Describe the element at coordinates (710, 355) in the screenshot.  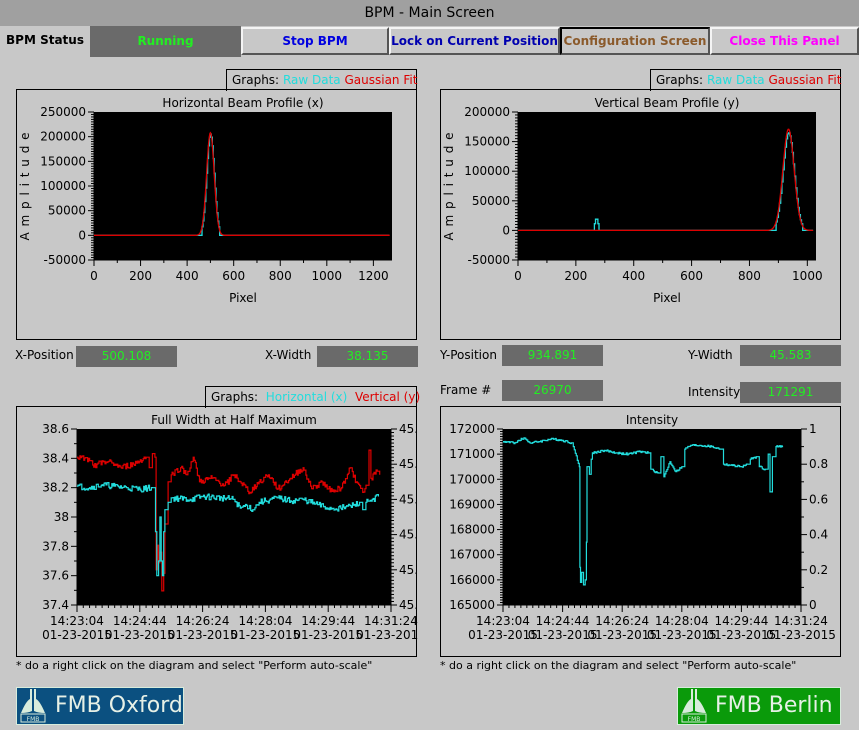
I see `y-width-label: Y-Width` at that location.